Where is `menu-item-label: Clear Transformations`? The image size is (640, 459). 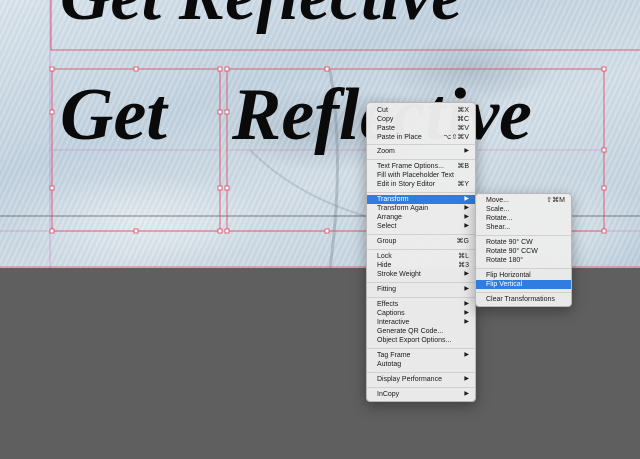 menu-item-label: Clear Transformations is located at coordinates (520, 299).